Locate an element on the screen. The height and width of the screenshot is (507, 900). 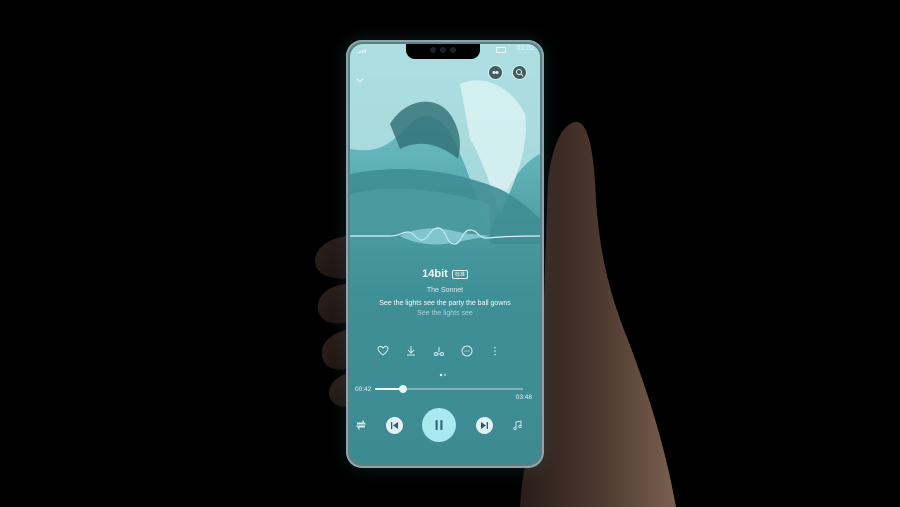
signal-icon is located at coordinates (361, 51).